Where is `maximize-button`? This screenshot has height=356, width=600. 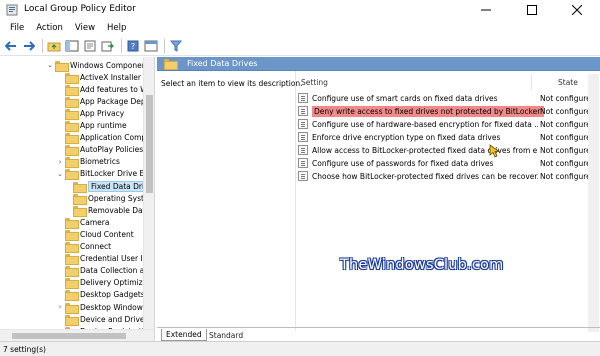 maximize-button is located at coordinates (532, 10).